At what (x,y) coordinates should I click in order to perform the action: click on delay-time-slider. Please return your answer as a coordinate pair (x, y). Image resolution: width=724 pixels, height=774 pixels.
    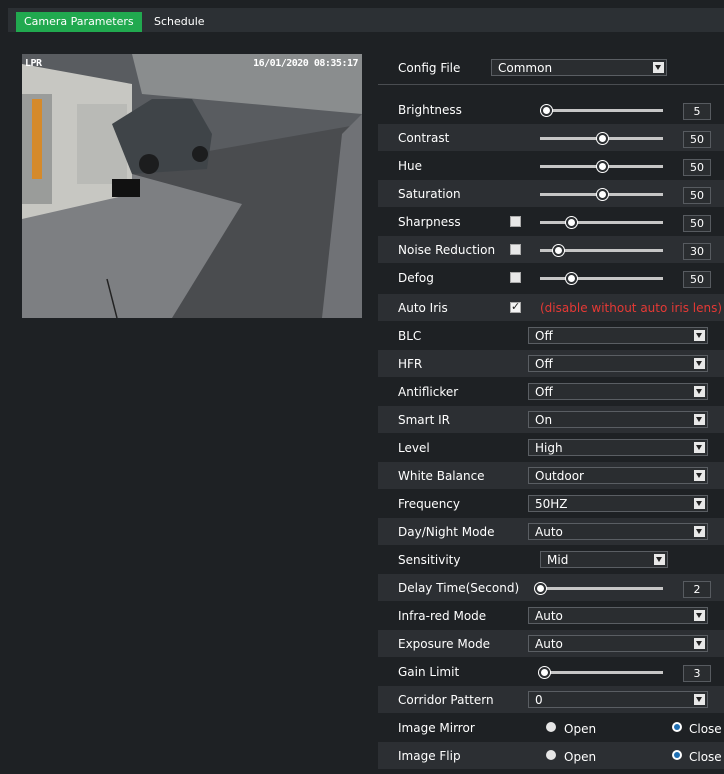
    Looking at the image, I should click on (599, 588).